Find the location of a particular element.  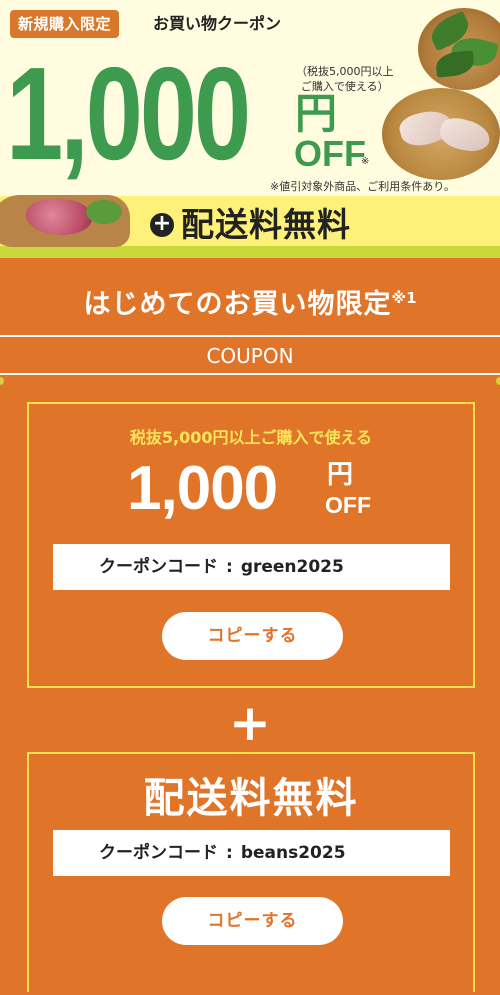

yen-label: 円 is located at coordinates (316, 113).